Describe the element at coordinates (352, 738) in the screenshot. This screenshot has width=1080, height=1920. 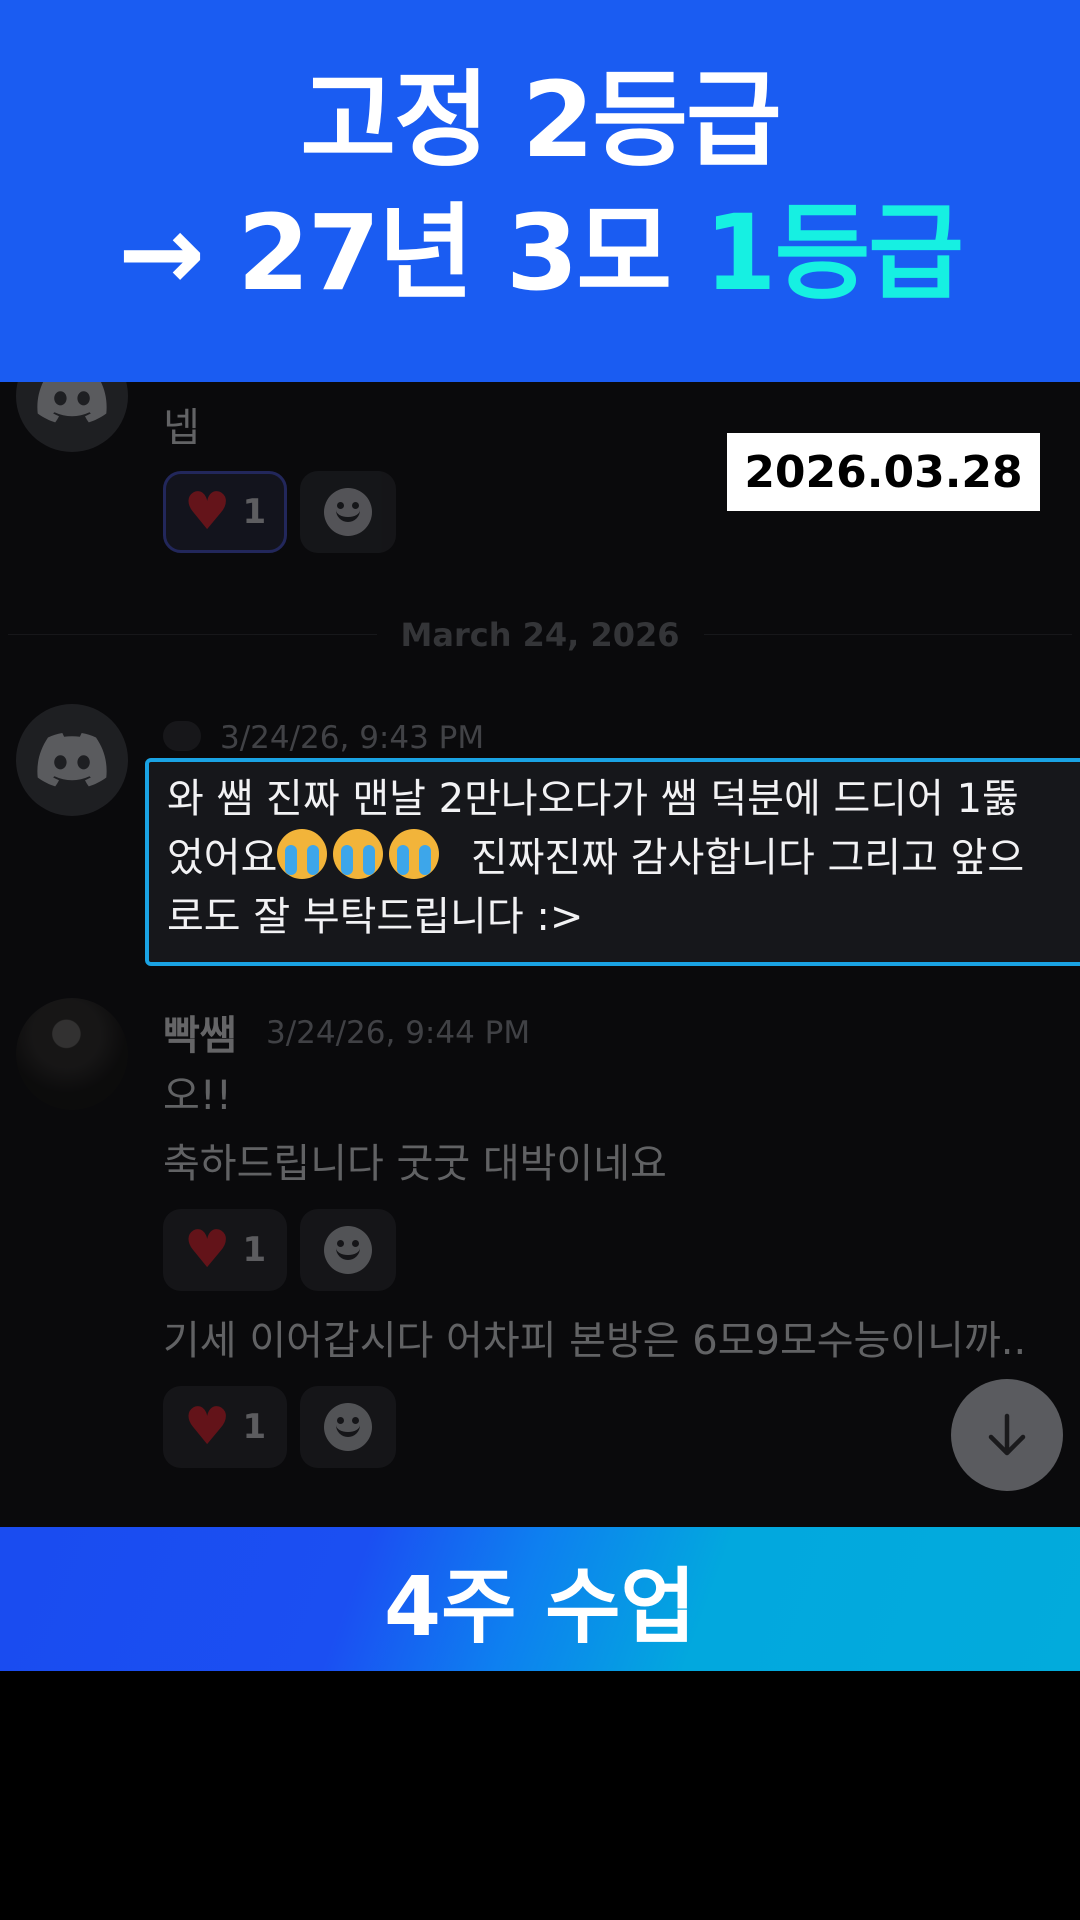
I see `message-timestamp: 3/24/26, 9:43 PM` at that location.